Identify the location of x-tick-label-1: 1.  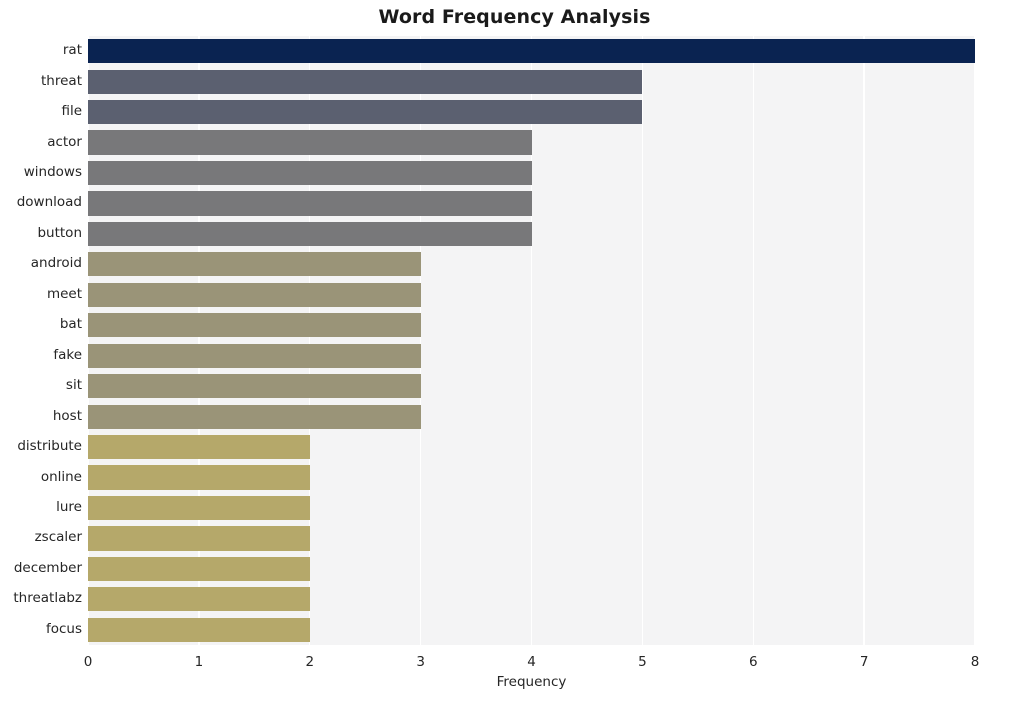
(199, 662).